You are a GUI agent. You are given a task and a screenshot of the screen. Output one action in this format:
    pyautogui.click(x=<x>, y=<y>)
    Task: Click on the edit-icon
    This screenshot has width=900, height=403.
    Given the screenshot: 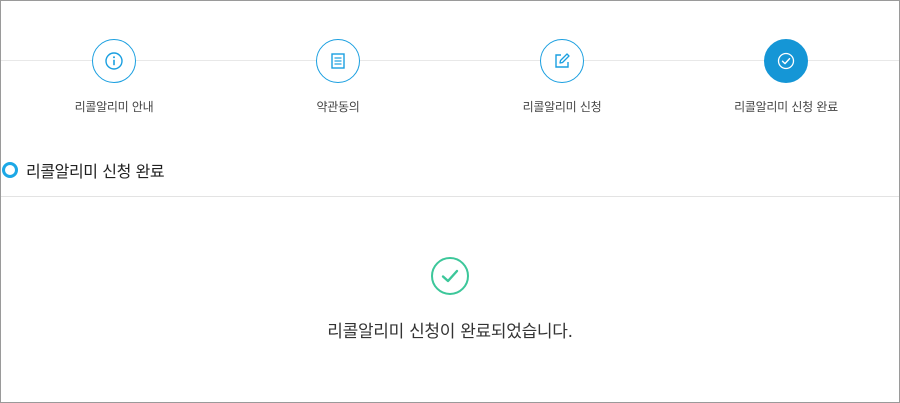 What is the action you would take?
    pyautogui.click(x=562, y=60)
    